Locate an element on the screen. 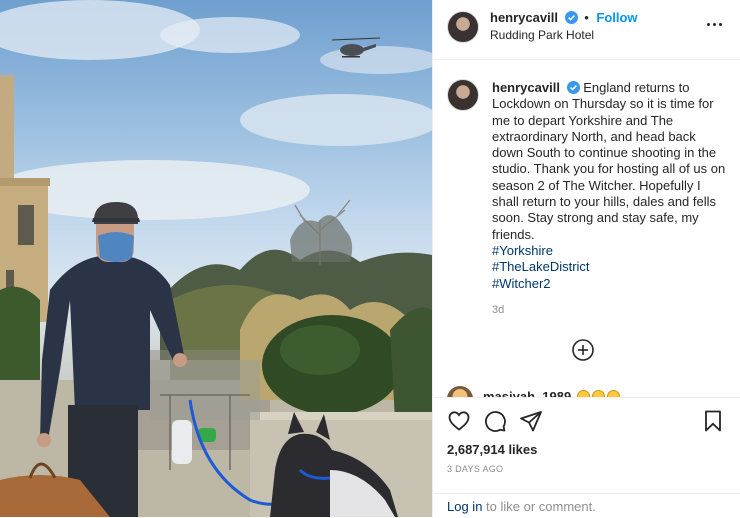 This screenshot has width=740, height=518. likes-count: 2,687,914 likes is located at coordinates (492, 449).